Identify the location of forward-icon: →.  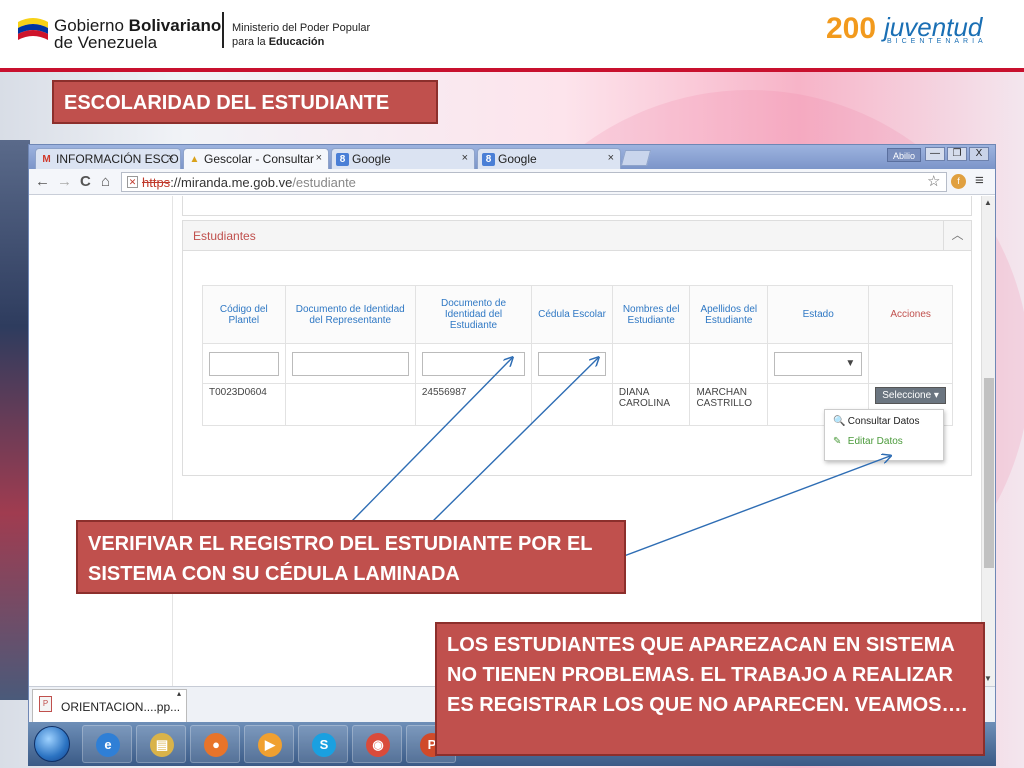
(64, 181).